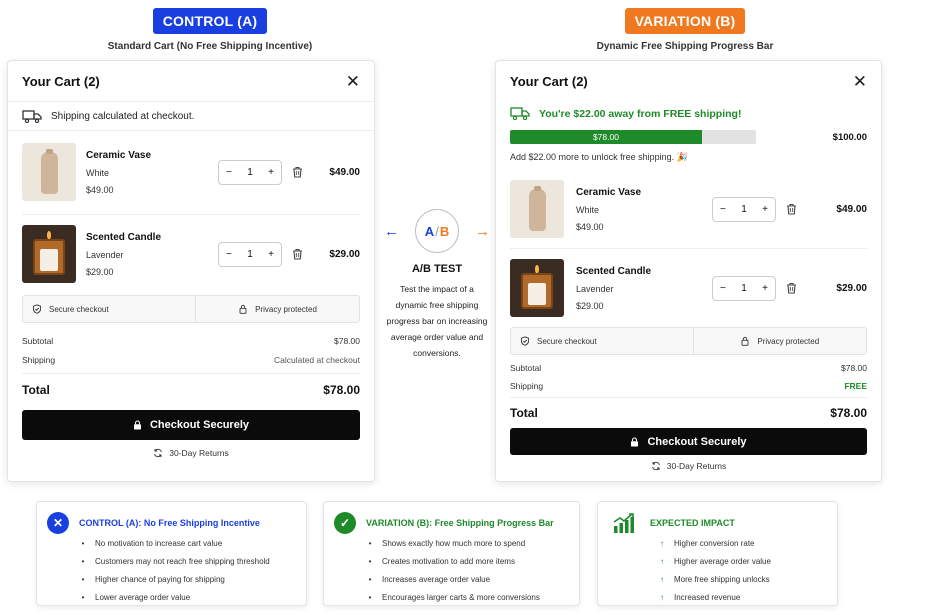 The height and width of the screenshot is (615, 934). What do you see at coordinates (595, 288) in the screenshot?
I see `item-variant: Lavender` at bounding box center [595, 288].